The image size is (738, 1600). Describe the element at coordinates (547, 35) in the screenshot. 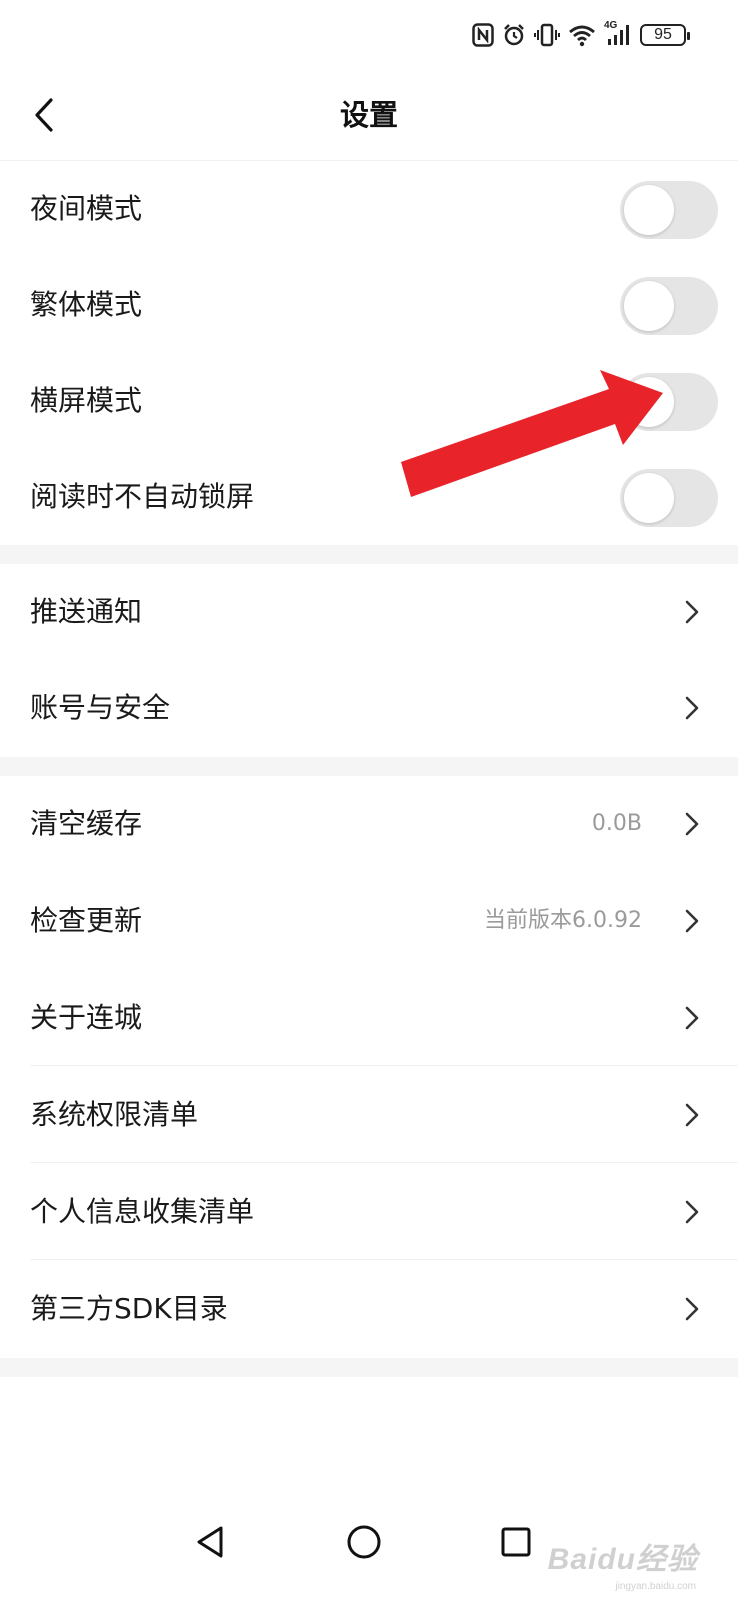

I see `vibrate-icon` at that location.